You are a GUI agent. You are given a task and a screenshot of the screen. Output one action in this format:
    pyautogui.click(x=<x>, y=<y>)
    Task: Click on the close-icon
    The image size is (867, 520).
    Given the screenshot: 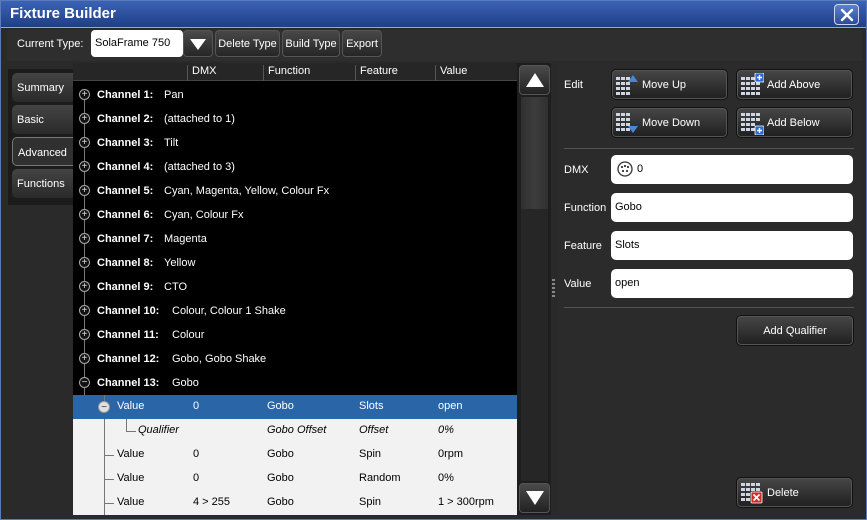 What is the action you would take?
    pyautogui.click(x=846, y=14)
    